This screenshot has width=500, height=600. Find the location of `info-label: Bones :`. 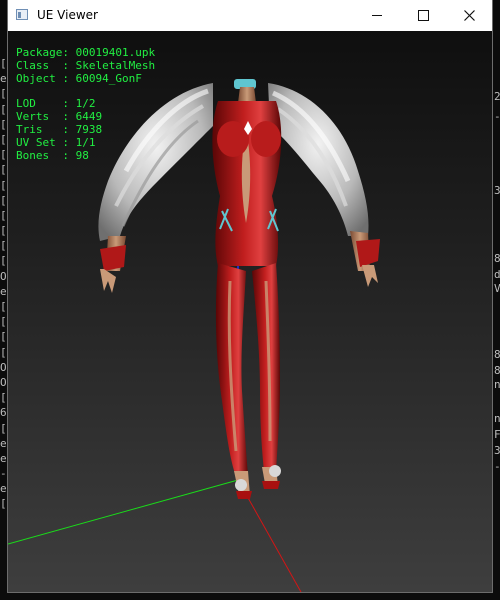

info-label: Bones : is located at coordinates (42, 155).